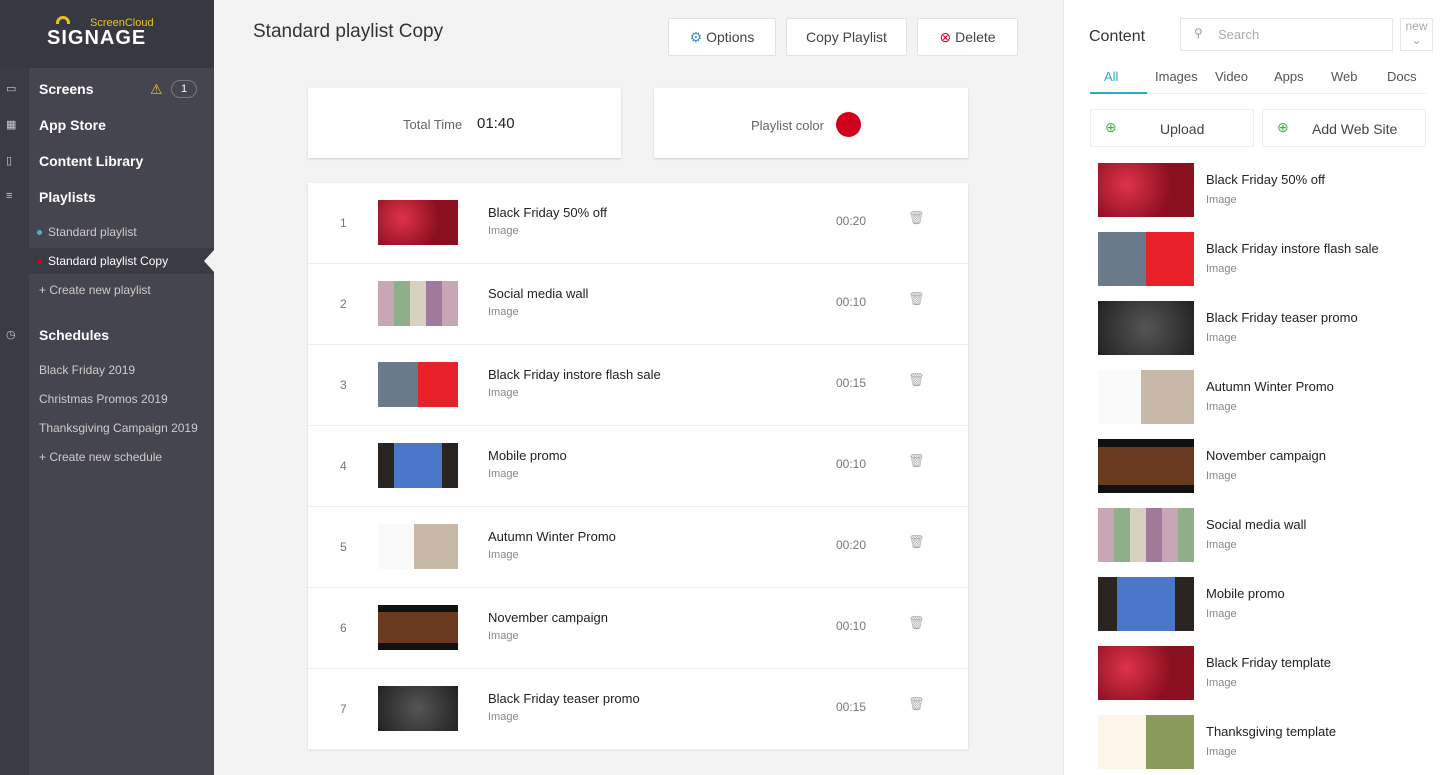 The width and height of the screenshot is (1443, 775). I want to click on content-item: Black Friday template Image, so click(1248, 673).